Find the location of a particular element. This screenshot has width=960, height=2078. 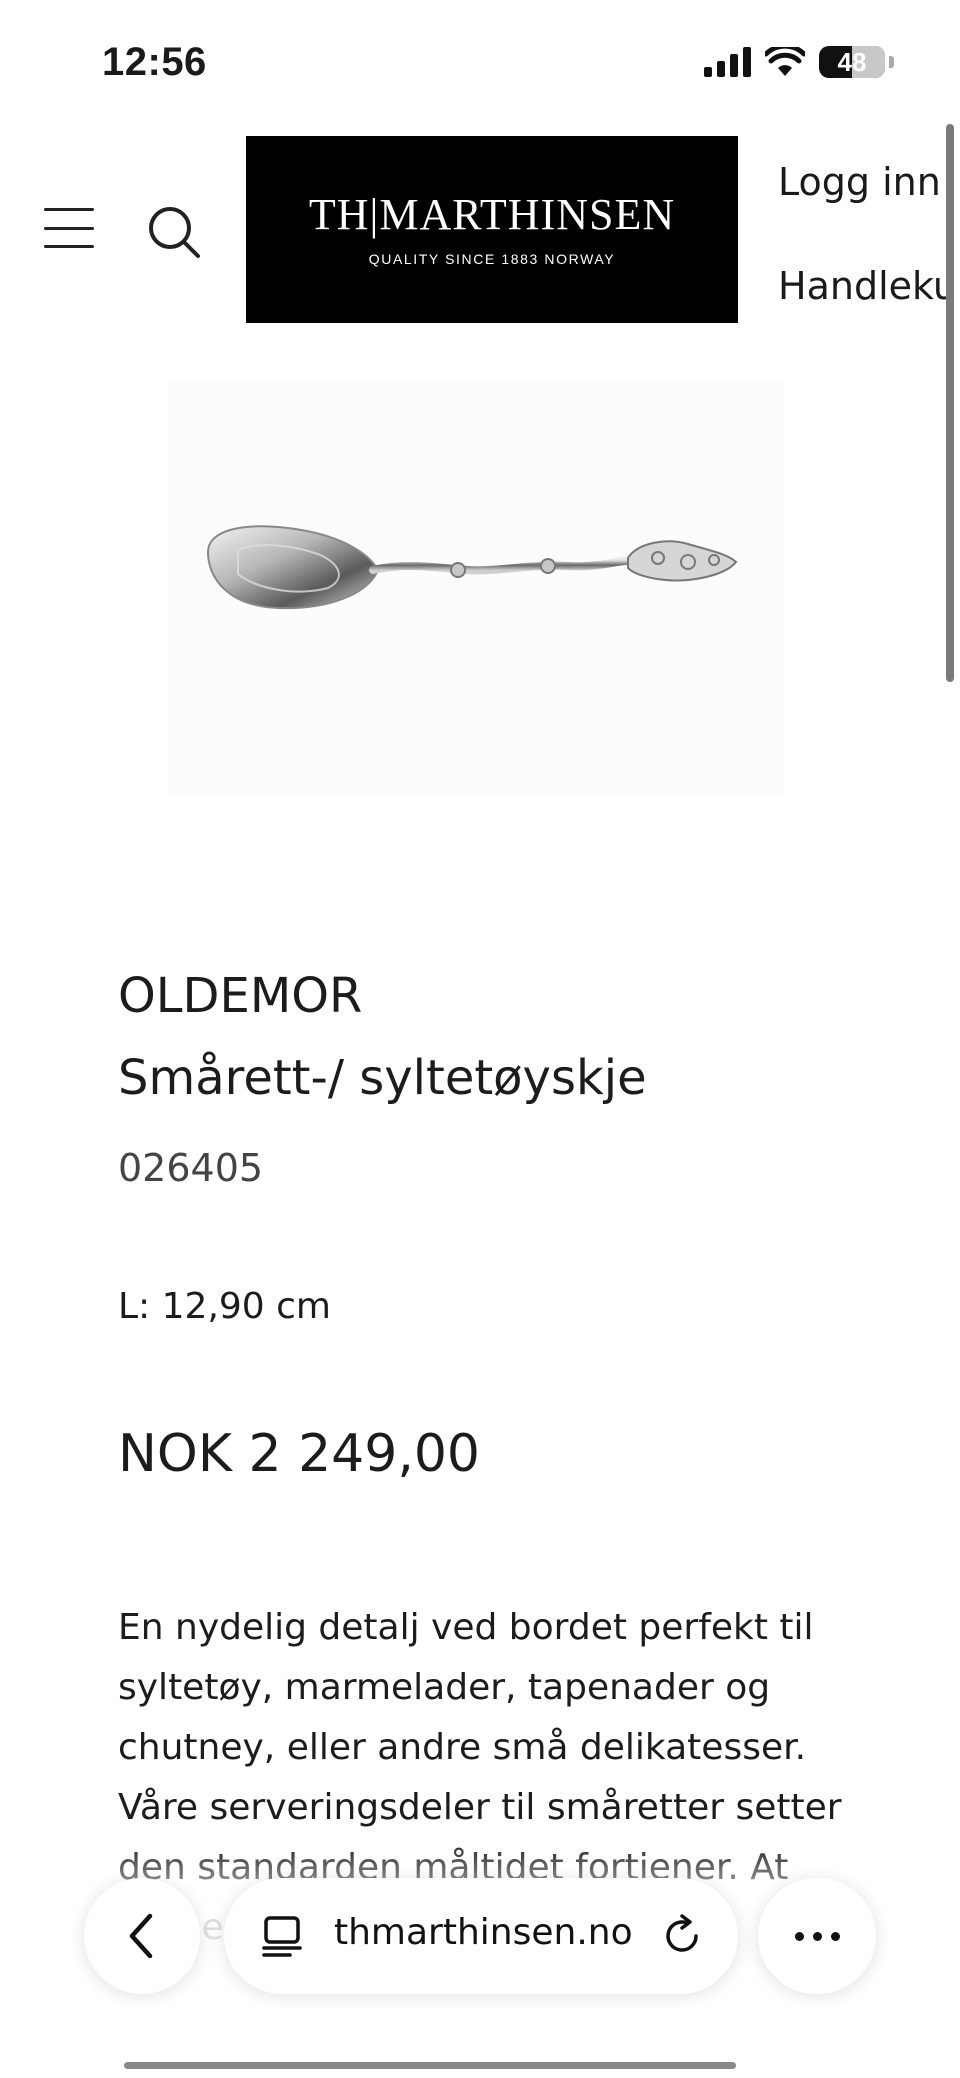

home-indicator is located at coordinates (430, 2065).